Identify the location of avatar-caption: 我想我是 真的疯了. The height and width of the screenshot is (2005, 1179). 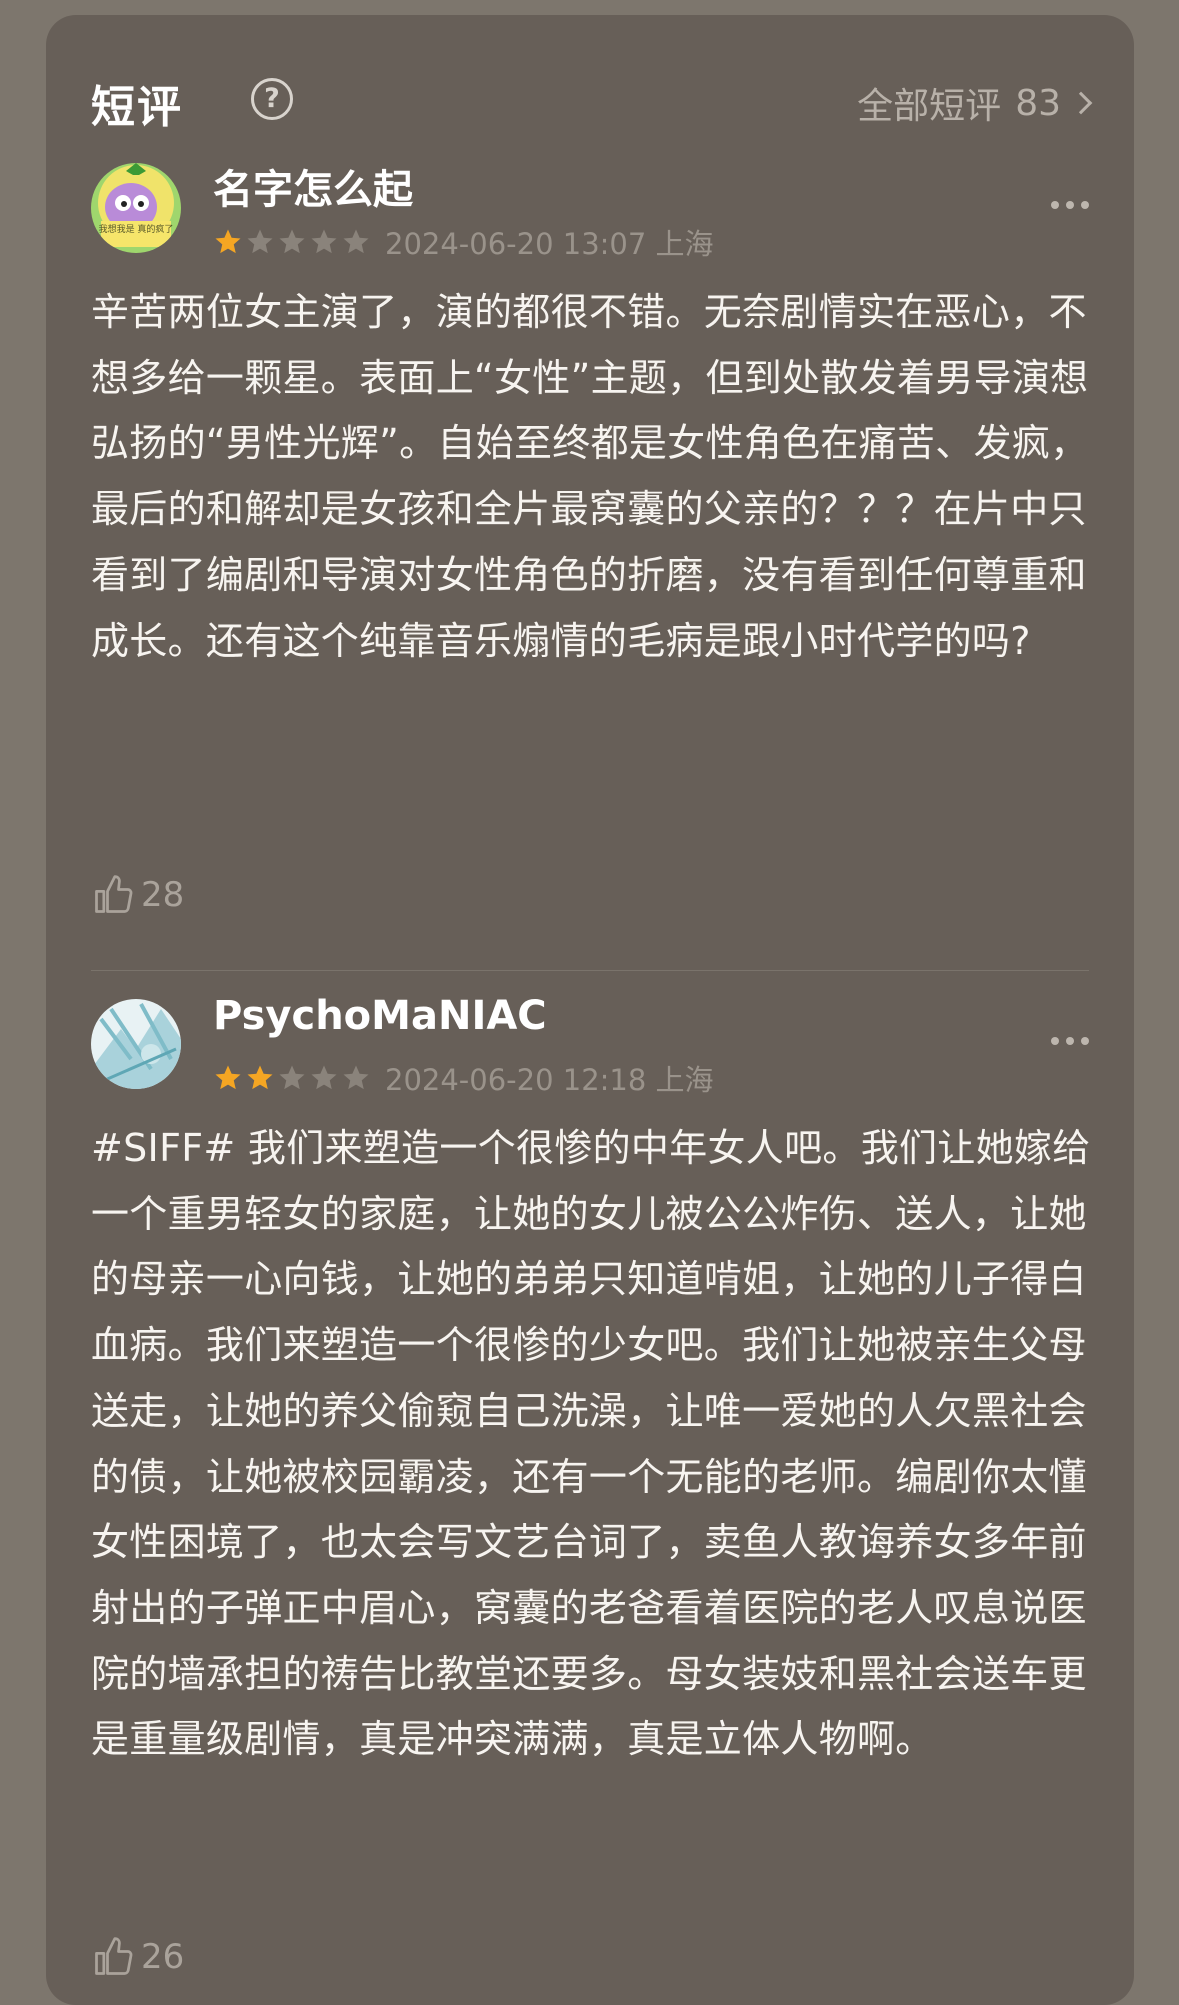
(136, 229).